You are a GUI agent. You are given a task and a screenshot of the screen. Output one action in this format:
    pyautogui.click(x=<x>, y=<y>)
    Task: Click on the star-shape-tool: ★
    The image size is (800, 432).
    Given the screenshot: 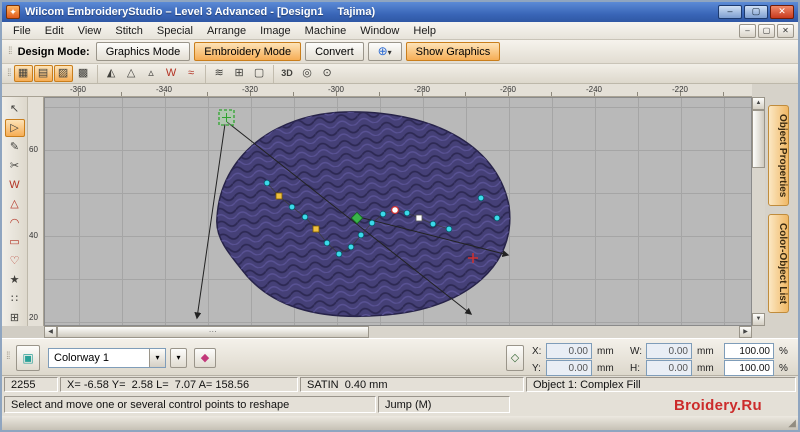 What is the action you would take?
    pyautogui.click(x=15, y=280)
    